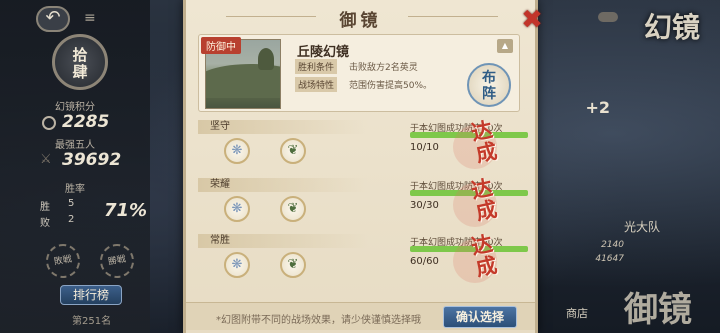 Image resolution: width=720 pixels, height=333 pixels. What do you see at coordinates (91, 295) in the screenshot?
I see `ranking-button: 排行榜` at bounding box center [91, 295].